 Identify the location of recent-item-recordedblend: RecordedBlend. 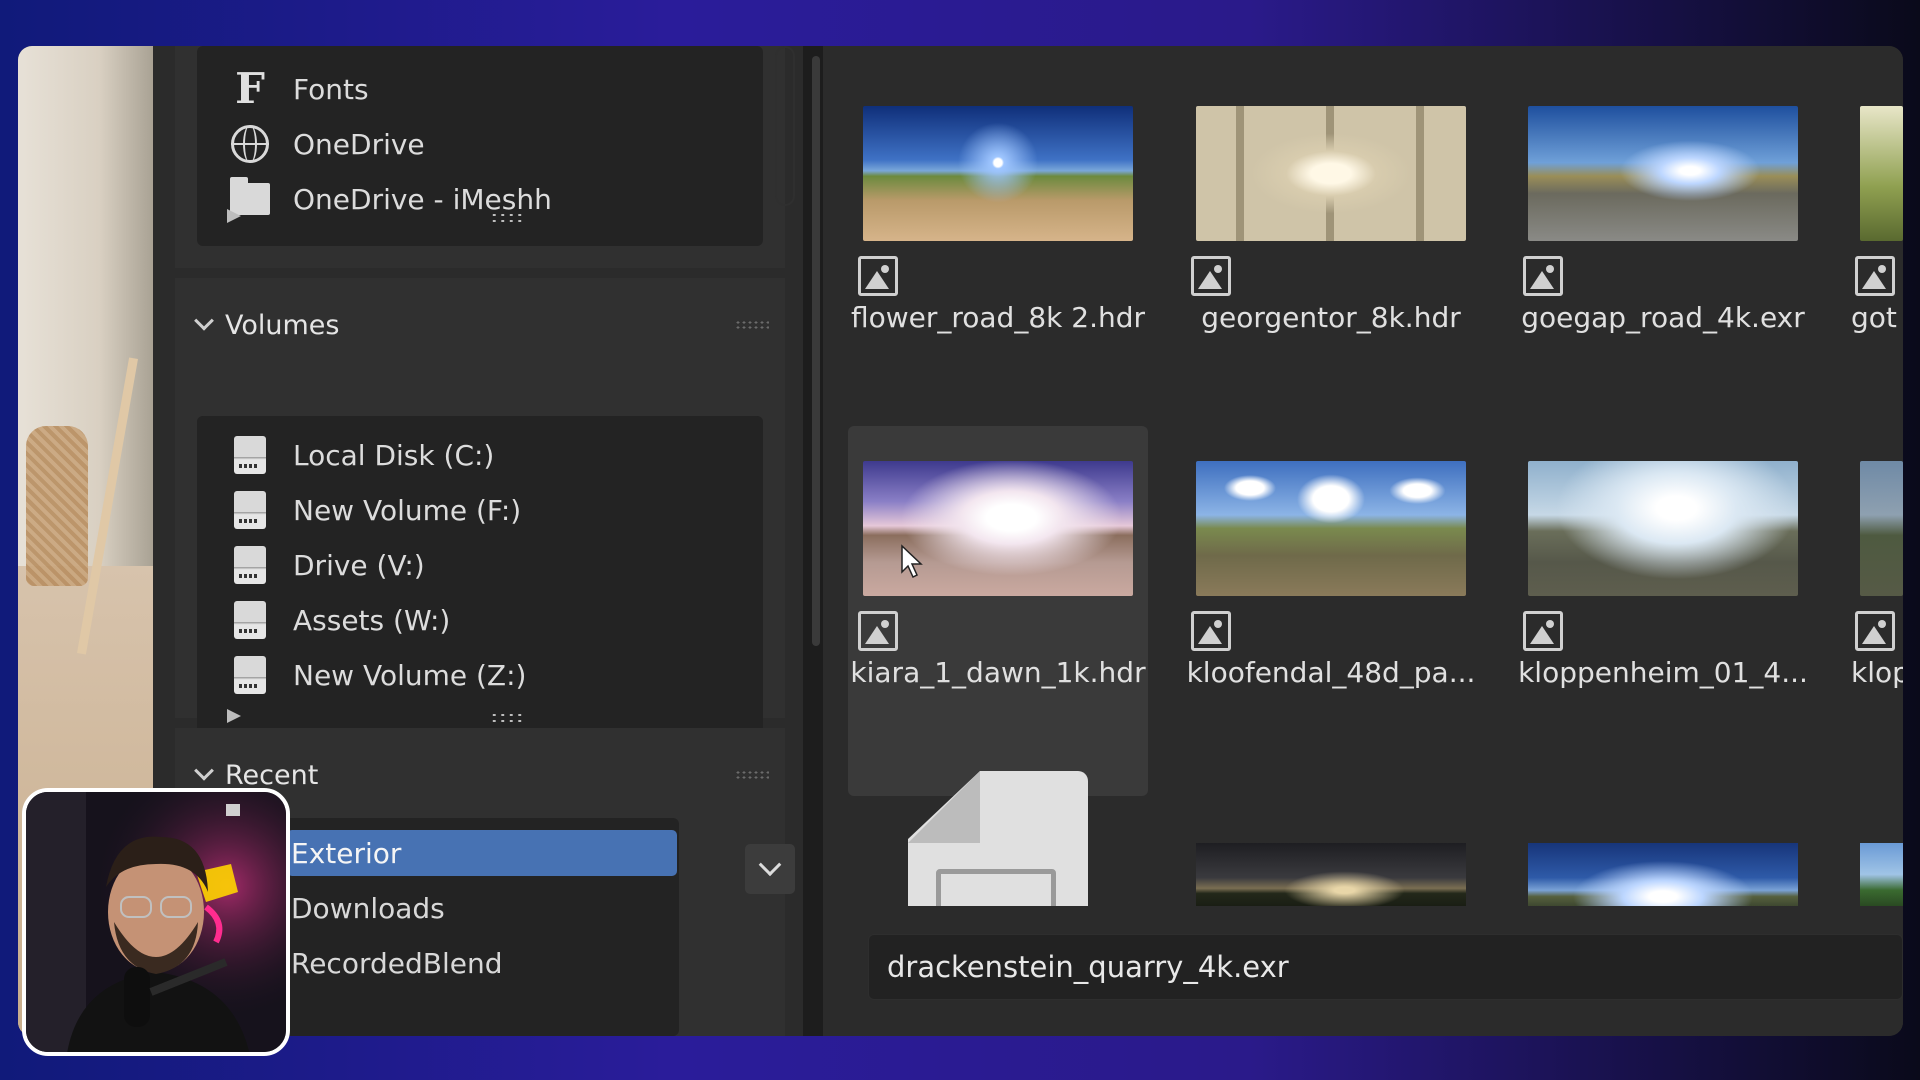
(482, 963).